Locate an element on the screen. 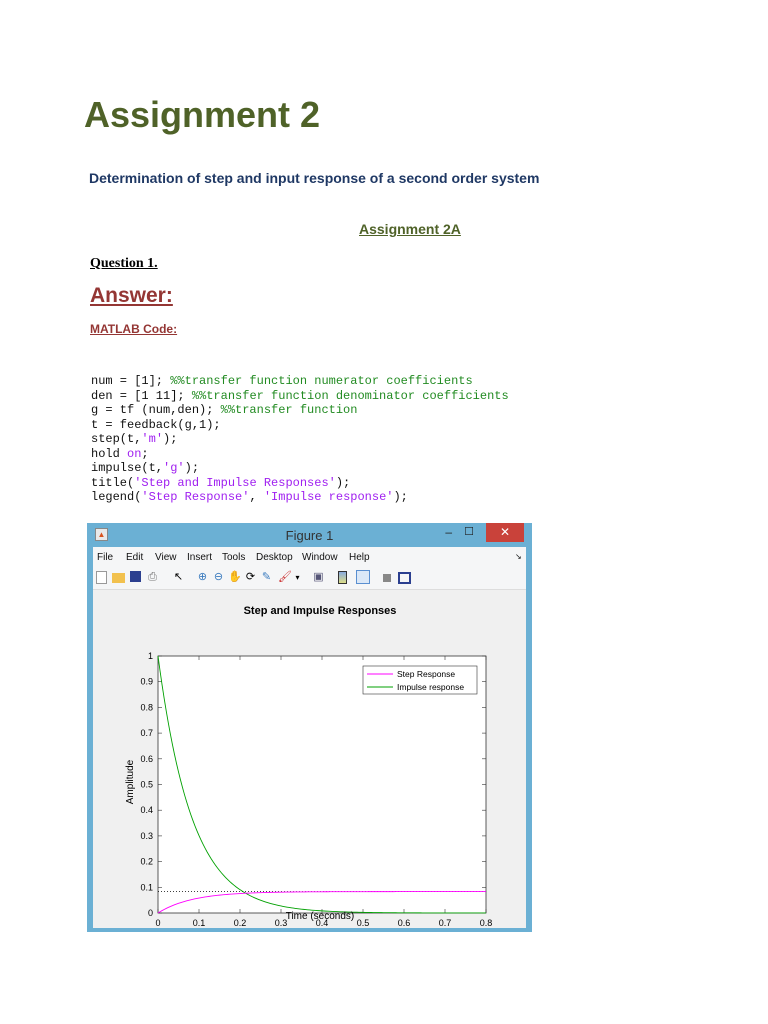  y-tick-label: 0.5 is located at coordinates (146, 785).